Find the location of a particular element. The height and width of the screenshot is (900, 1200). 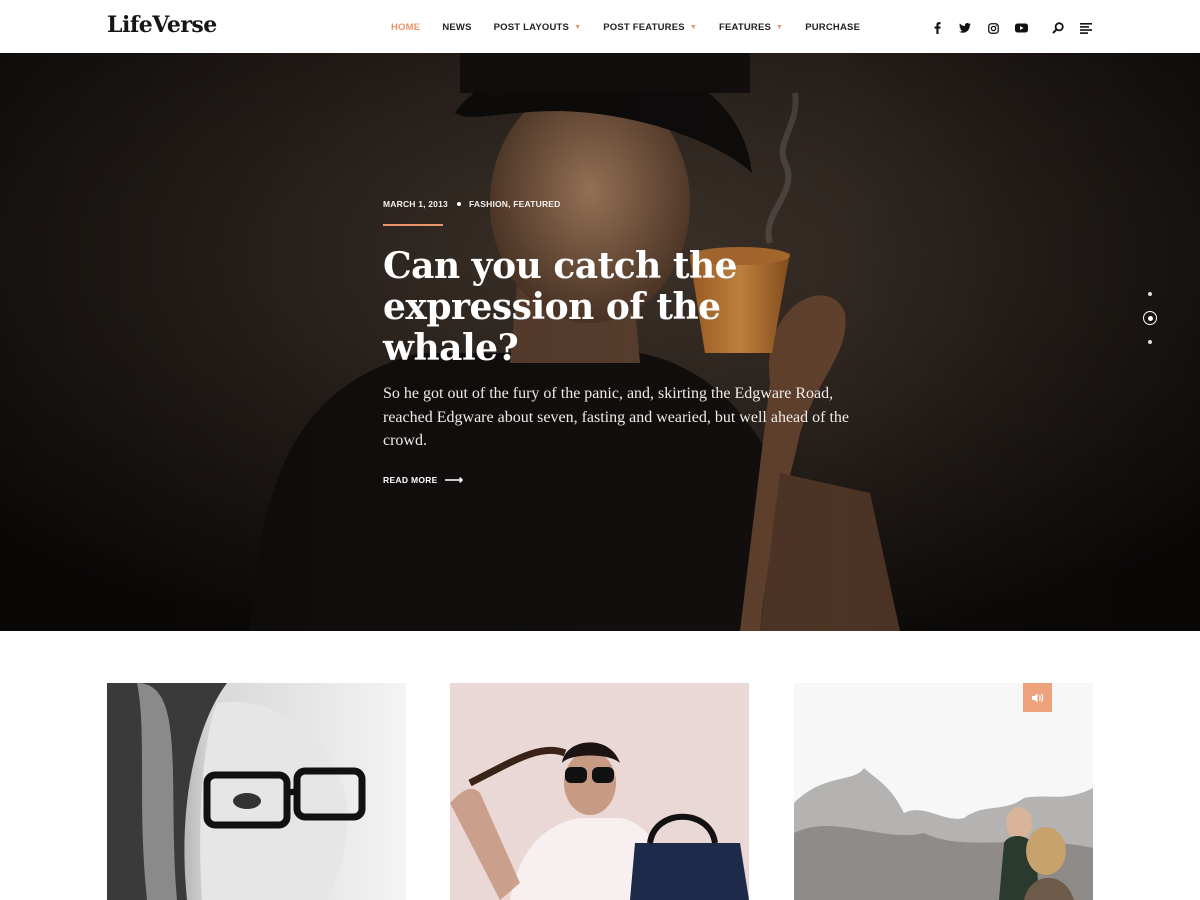

slider-pagination is located at coordinates (1150, 323).